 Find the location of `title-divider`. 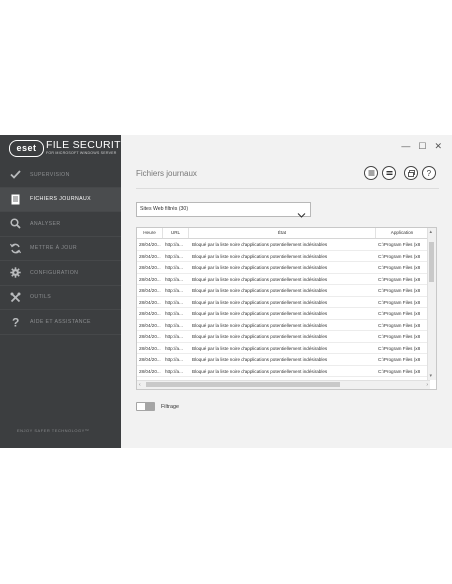

title-divider is located at coordinates (287, 188).